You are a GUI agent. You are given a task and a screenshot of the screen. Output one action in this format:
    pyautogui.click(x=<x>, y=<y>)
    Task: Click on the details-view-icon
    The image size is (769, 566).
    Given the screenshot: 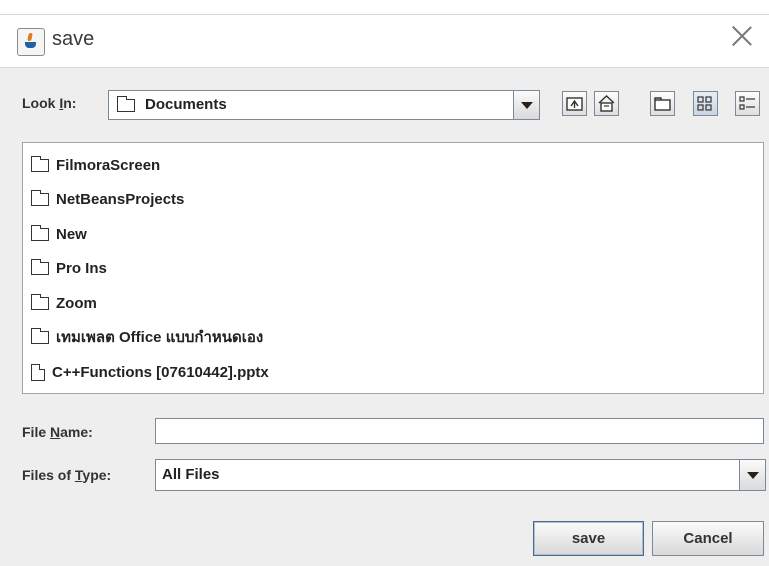 What is the action you would take?
    pyautogui.click(x=747, y=103)
    